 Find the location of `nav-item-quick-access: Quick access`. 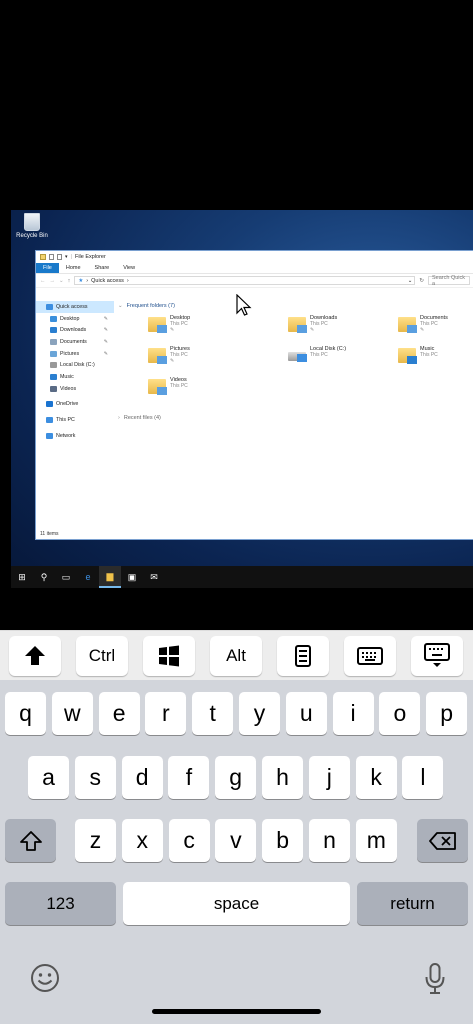

nav-item-quick-access: Quick access is located at coordinates (75, 307).